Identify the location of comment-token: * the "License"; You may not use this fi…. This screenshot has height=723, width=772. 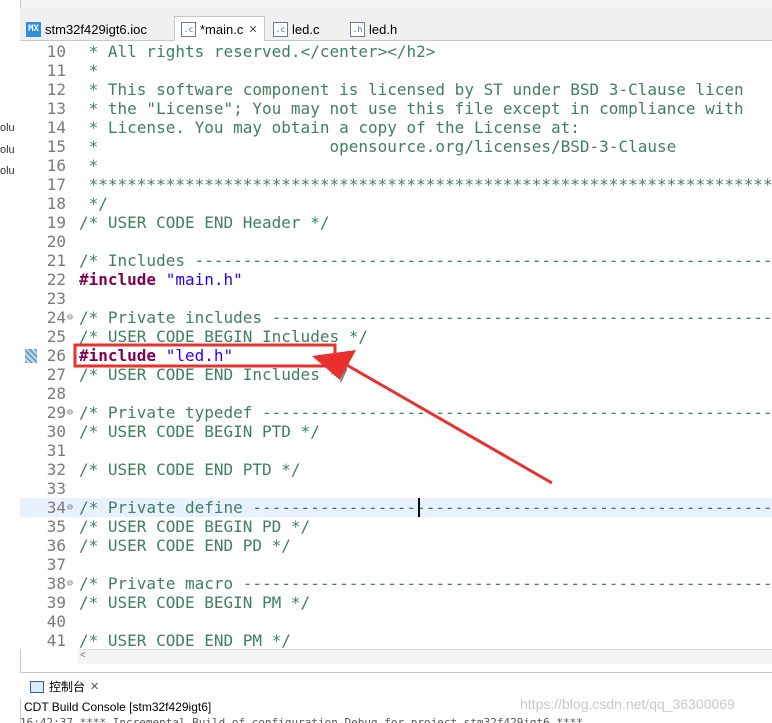
(411, 108).